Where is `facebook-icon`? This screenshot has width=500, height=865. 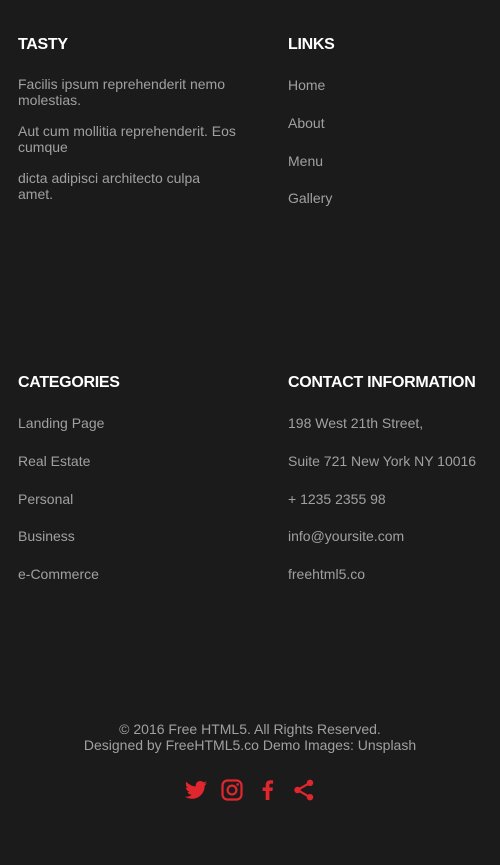 facebook-icon is located at coordinates (268, 790).